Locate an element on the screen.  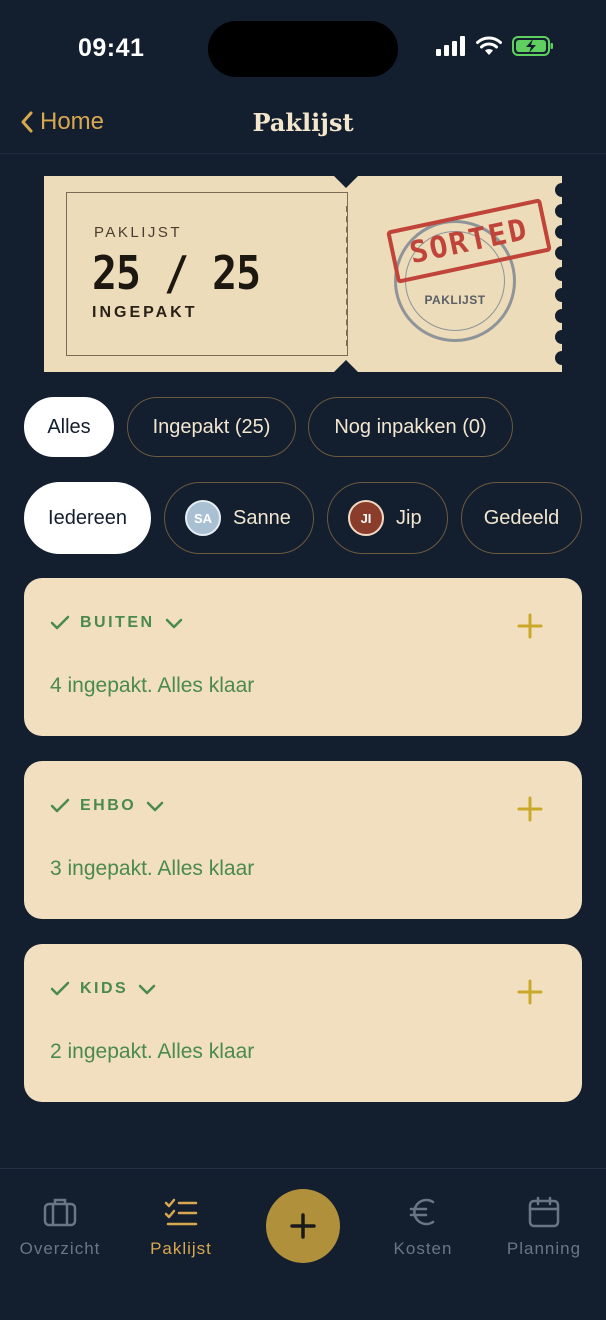
person-filter-label: Iedereen is located at coordinates (87, 517).